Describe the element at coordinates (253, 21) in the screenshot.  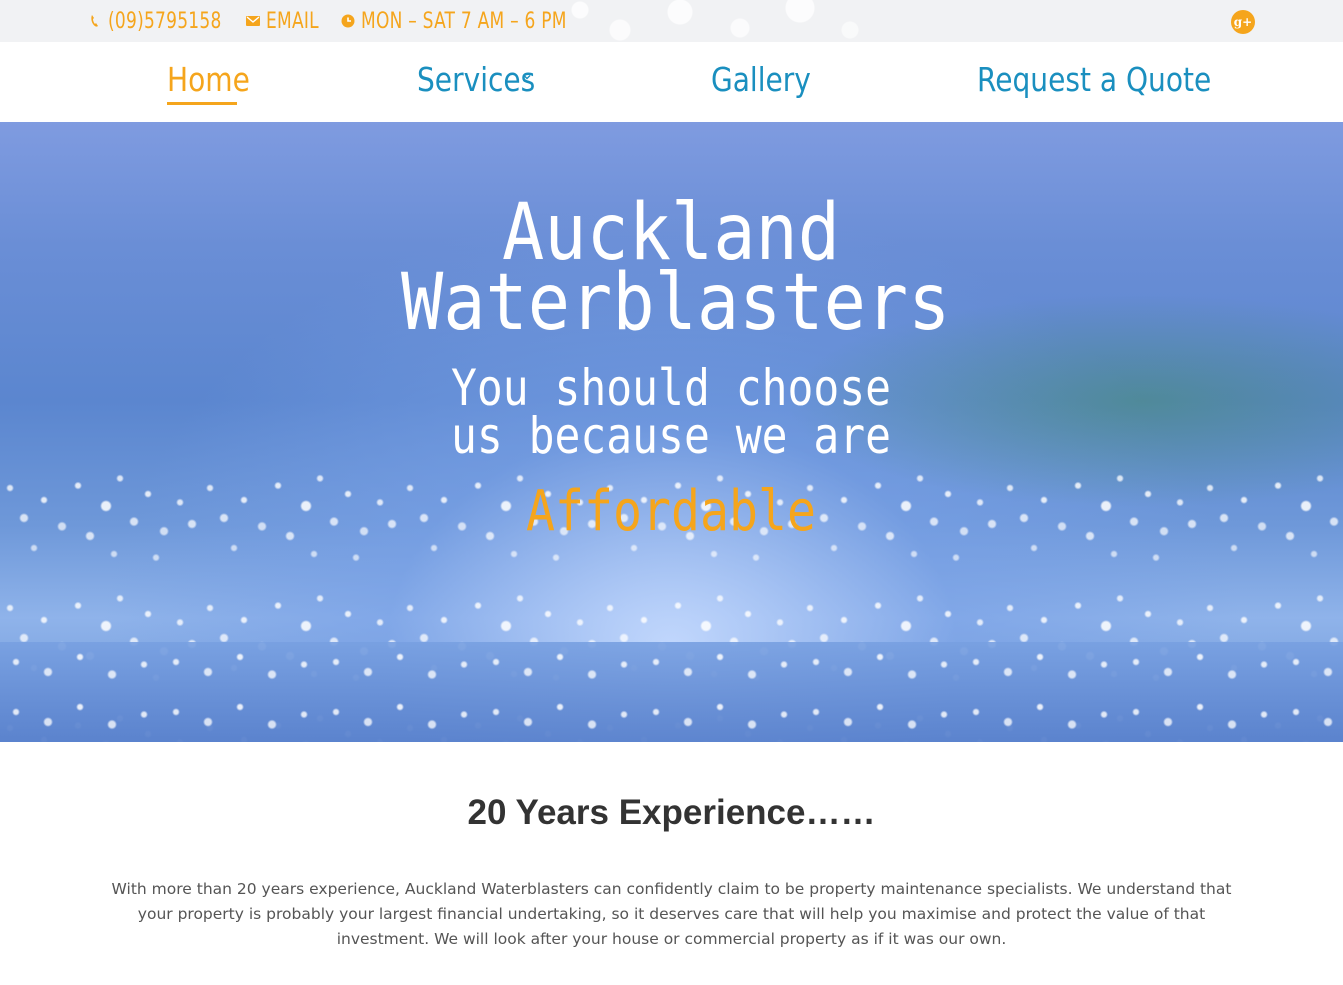
I see `envelope-icon` at that location.